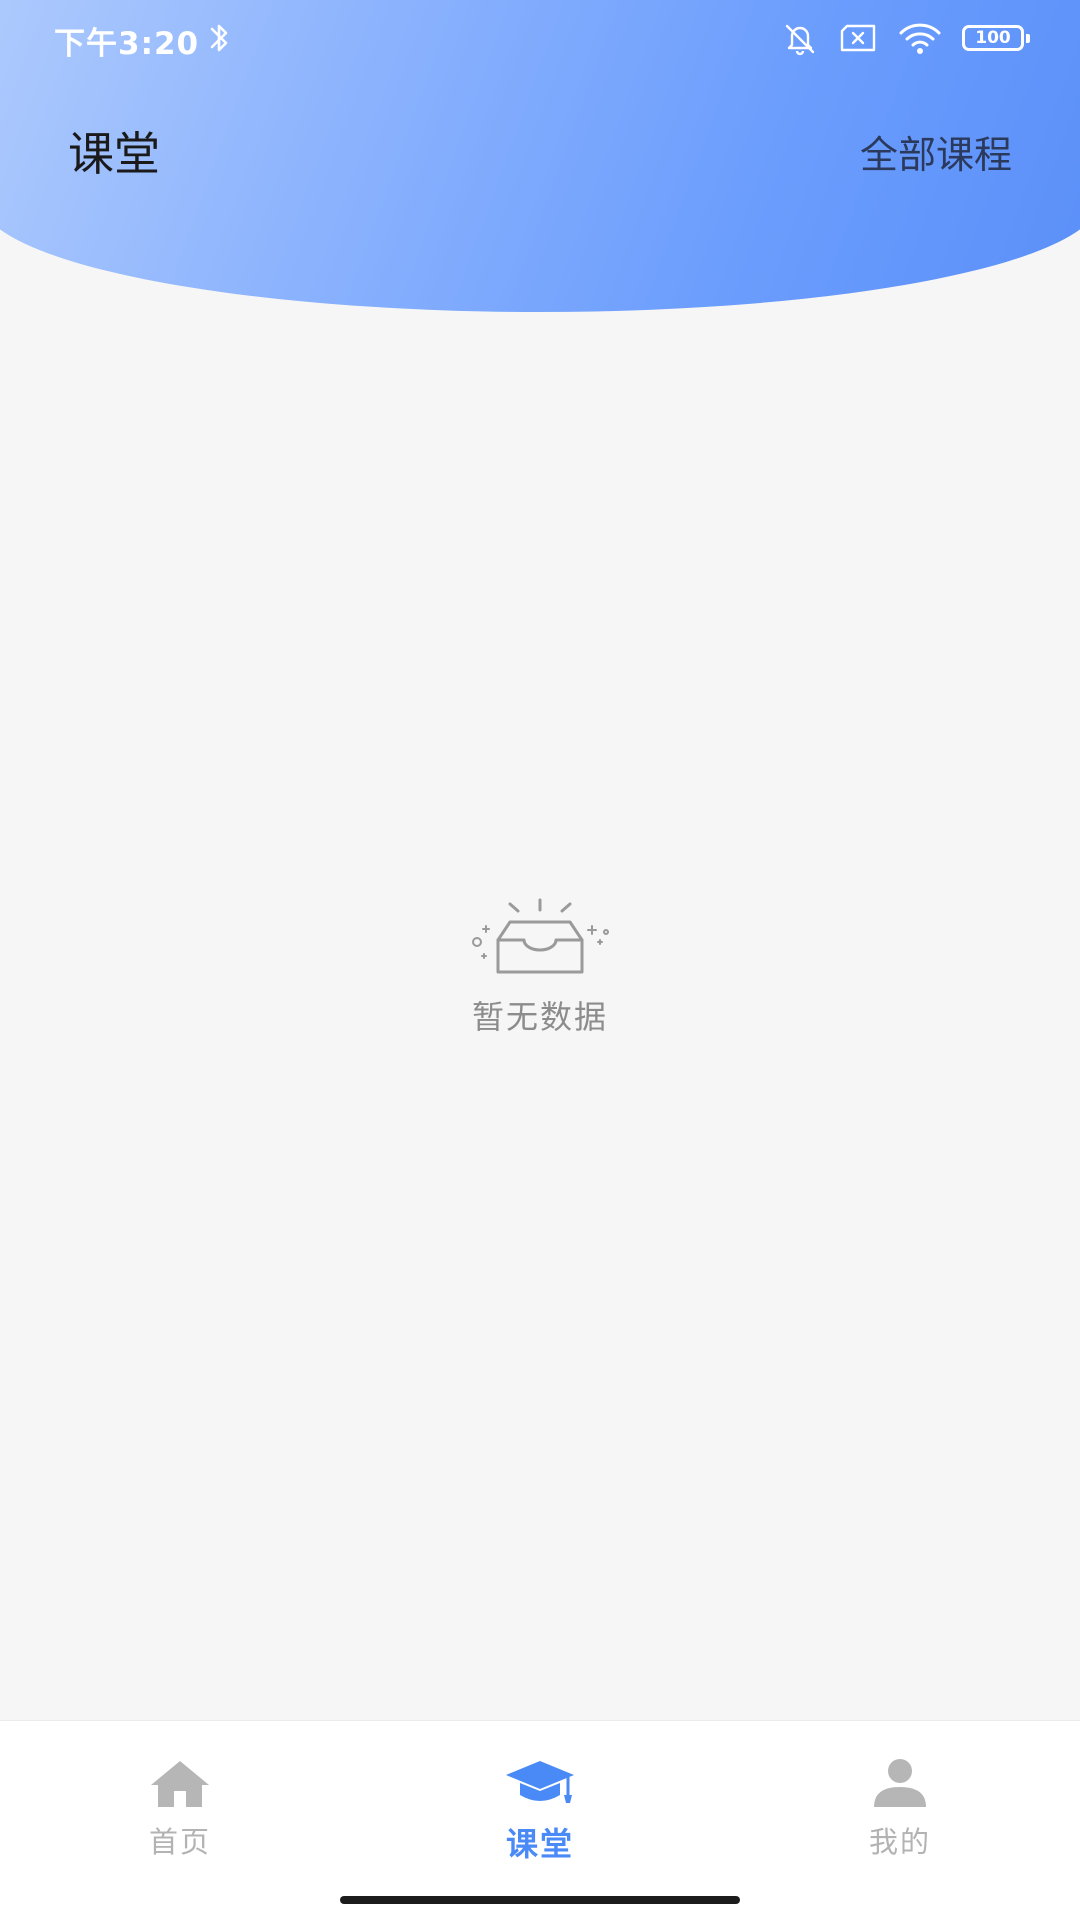  What do you see at coordinates (858, 38) in the screenshot?
I see `sim-x-icon` at bounding box center [858, 38].